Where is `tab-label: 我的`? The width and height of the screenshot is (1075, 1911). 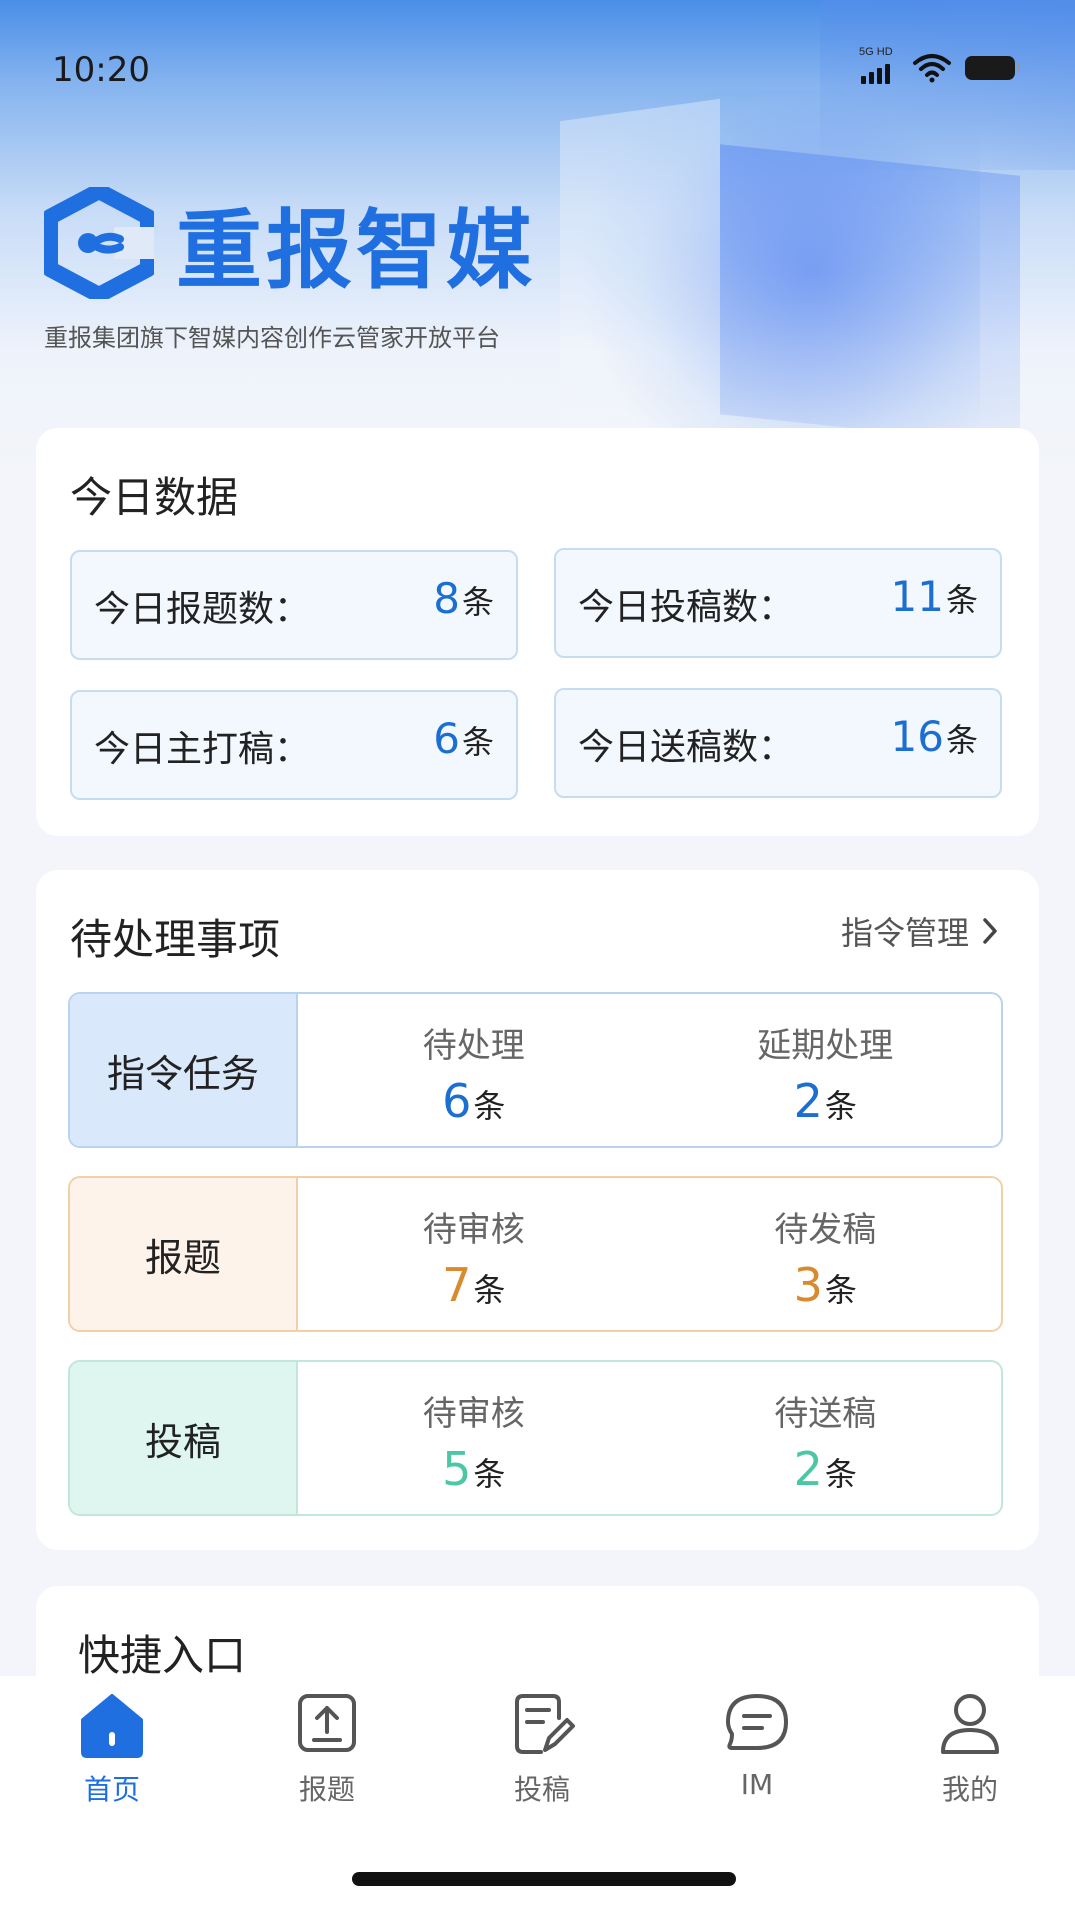
tab-label: 我的 is located at coordinates (969, 1789).